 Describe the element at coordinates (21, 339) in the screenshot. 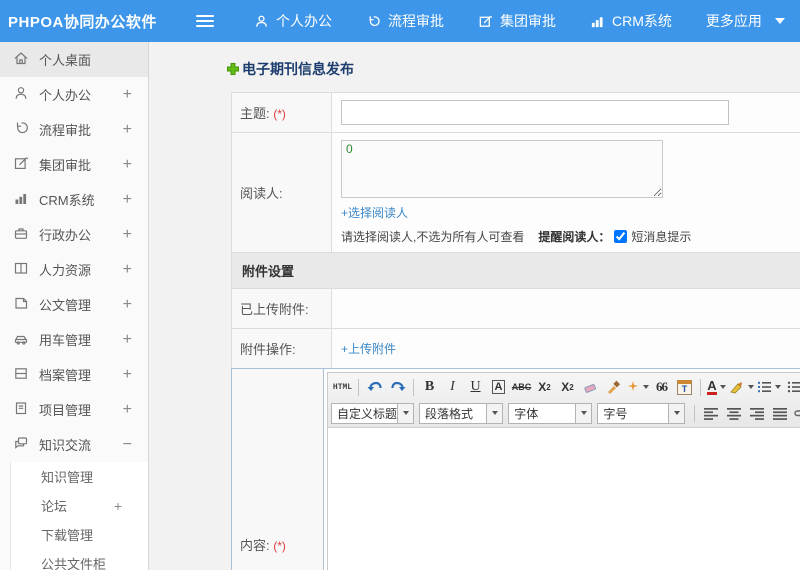

I see `car-icon` at that location.